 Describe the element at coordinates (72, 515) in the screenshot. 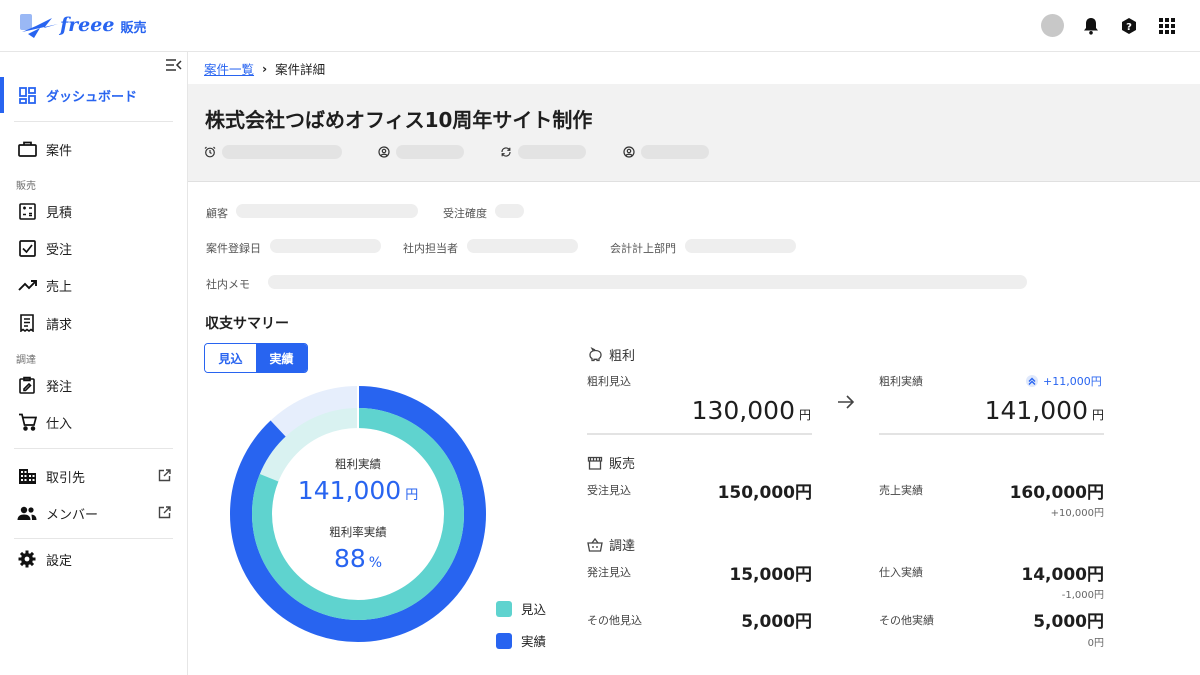

I see `sidebar-item-label: メンバー` at that location.